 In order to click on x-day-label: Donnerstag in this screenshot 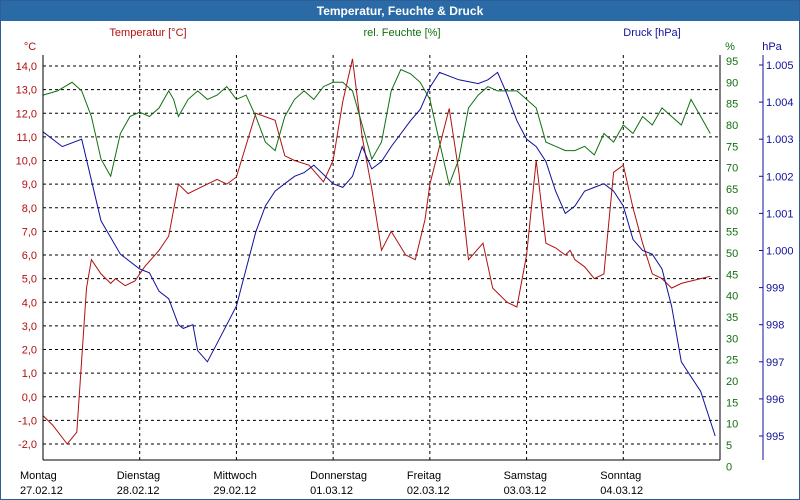, I will do `click(338, 476)`.